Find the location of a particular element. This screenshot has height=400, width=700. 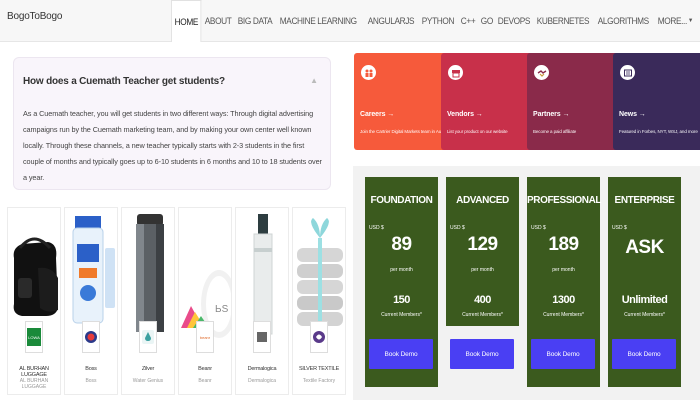

svg-text: LOWA is located at coordinates (34, 337).